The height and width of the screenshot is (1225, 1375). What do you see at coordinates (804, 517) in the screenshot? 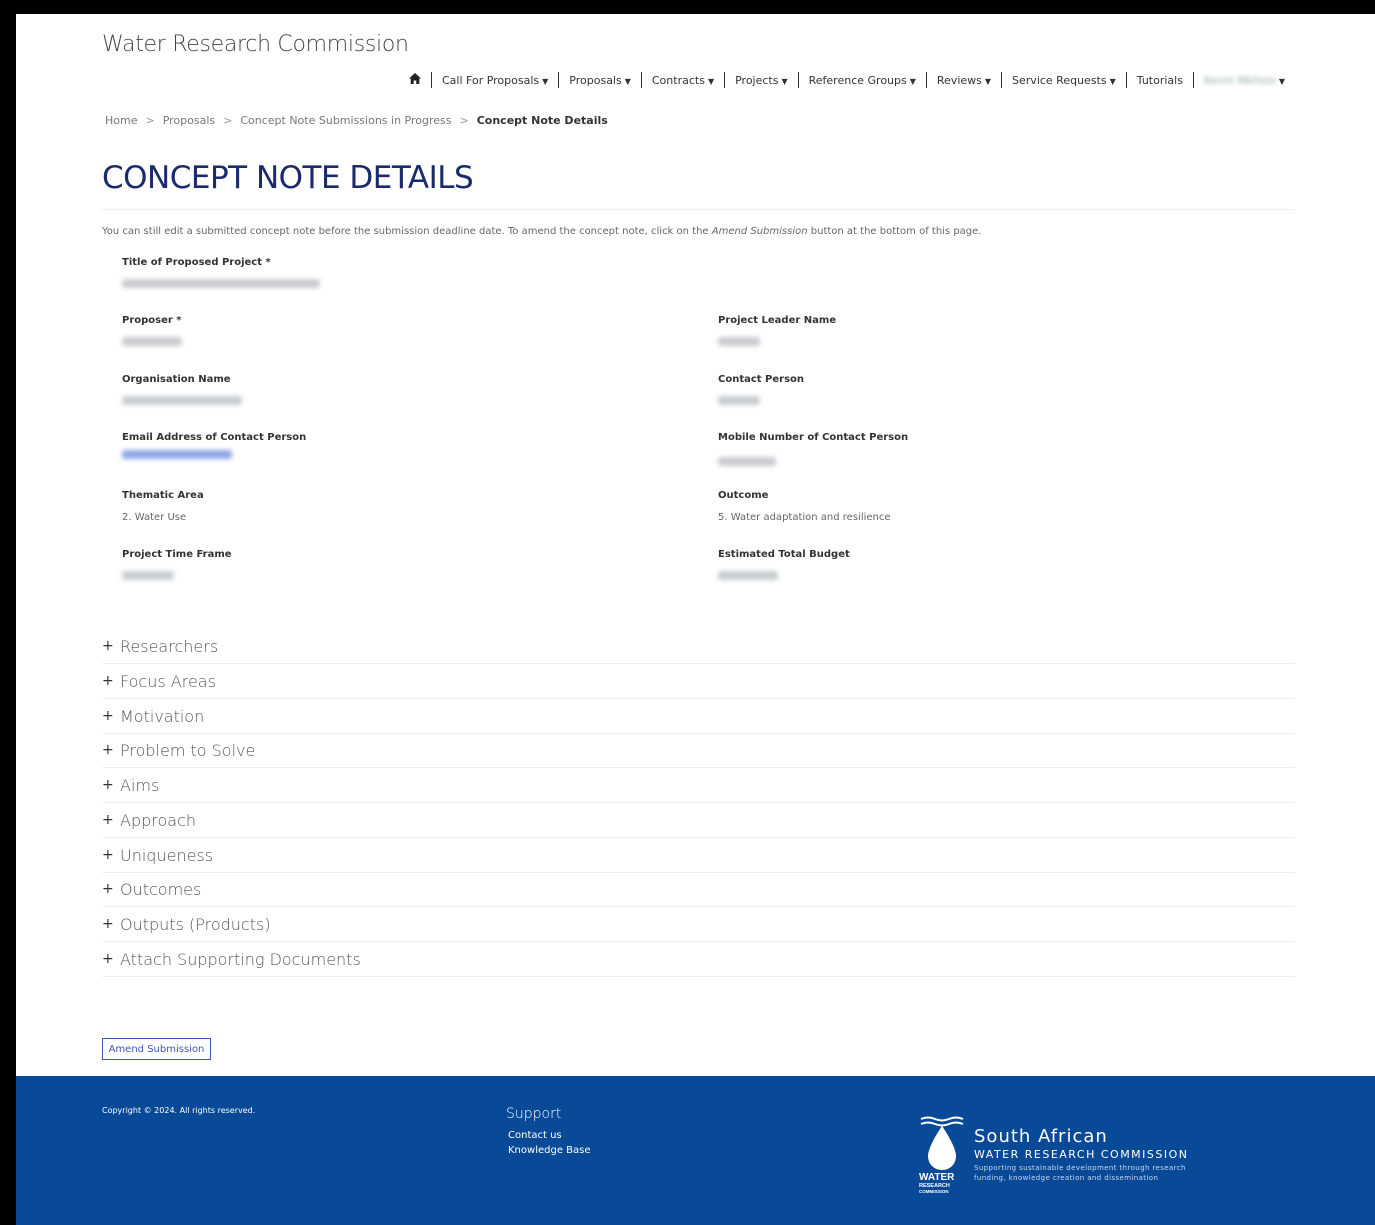
I see `field-value: 5. Water adaptation and resilience` at bounding box center [804, 517].